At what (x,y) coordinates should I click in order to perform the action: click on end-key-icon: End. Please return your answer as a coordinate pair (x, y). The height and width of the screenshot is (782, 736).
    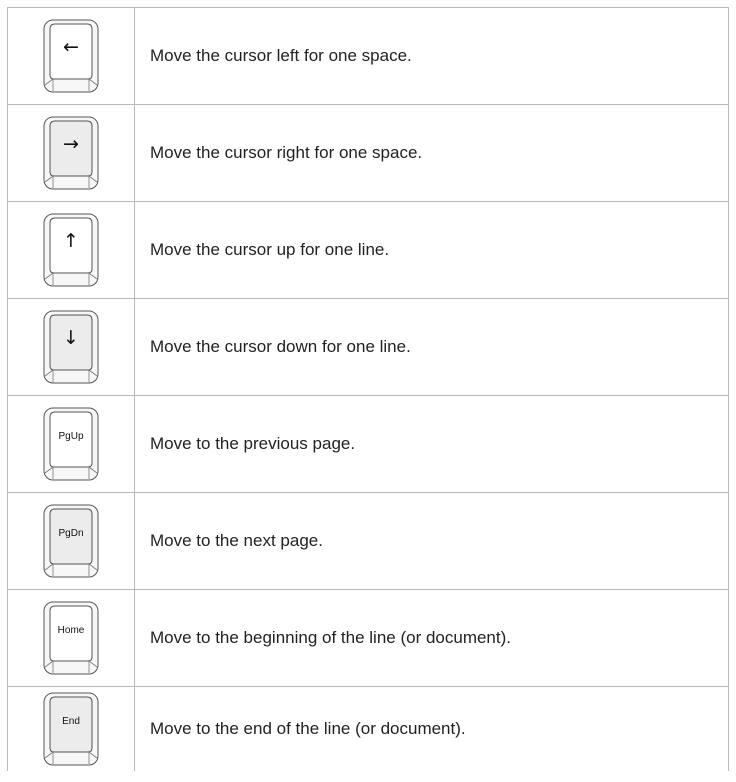
    Looking at the image, I should click on (71, 729).